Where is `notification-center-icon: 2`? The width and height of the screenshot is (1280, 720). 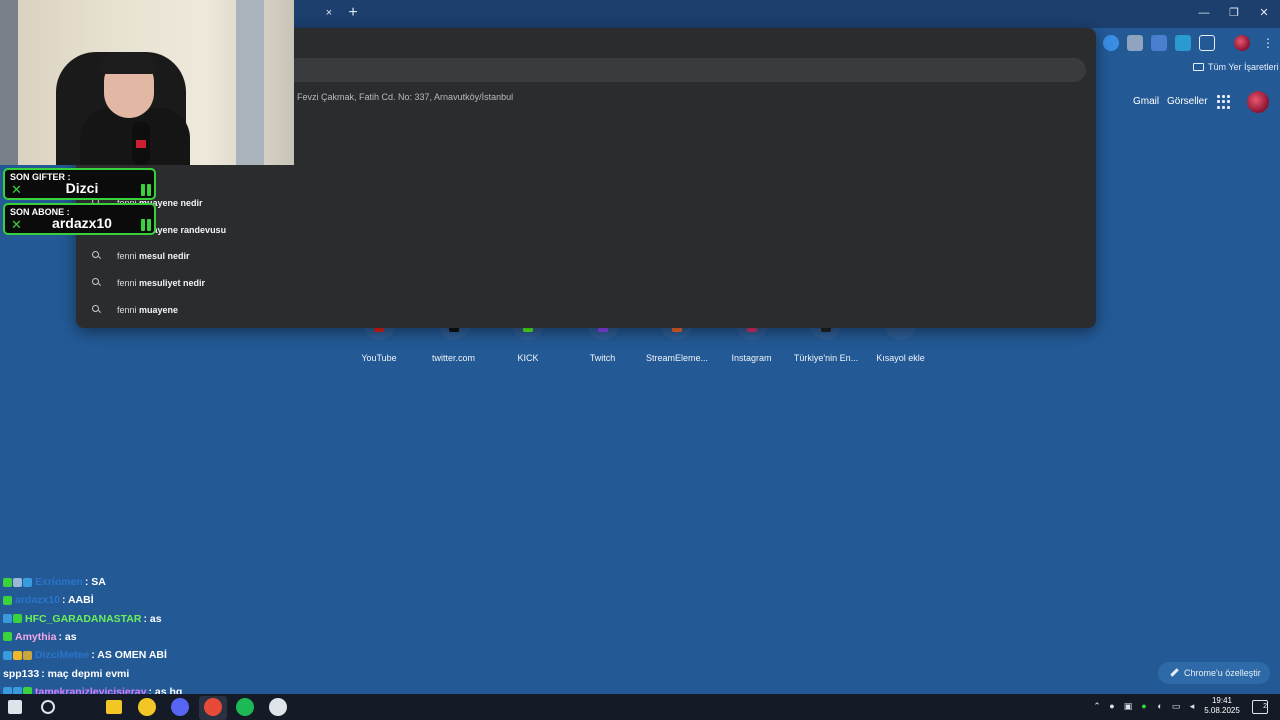
notification-center-icon: 2 is located at coordinates (1260, 707).